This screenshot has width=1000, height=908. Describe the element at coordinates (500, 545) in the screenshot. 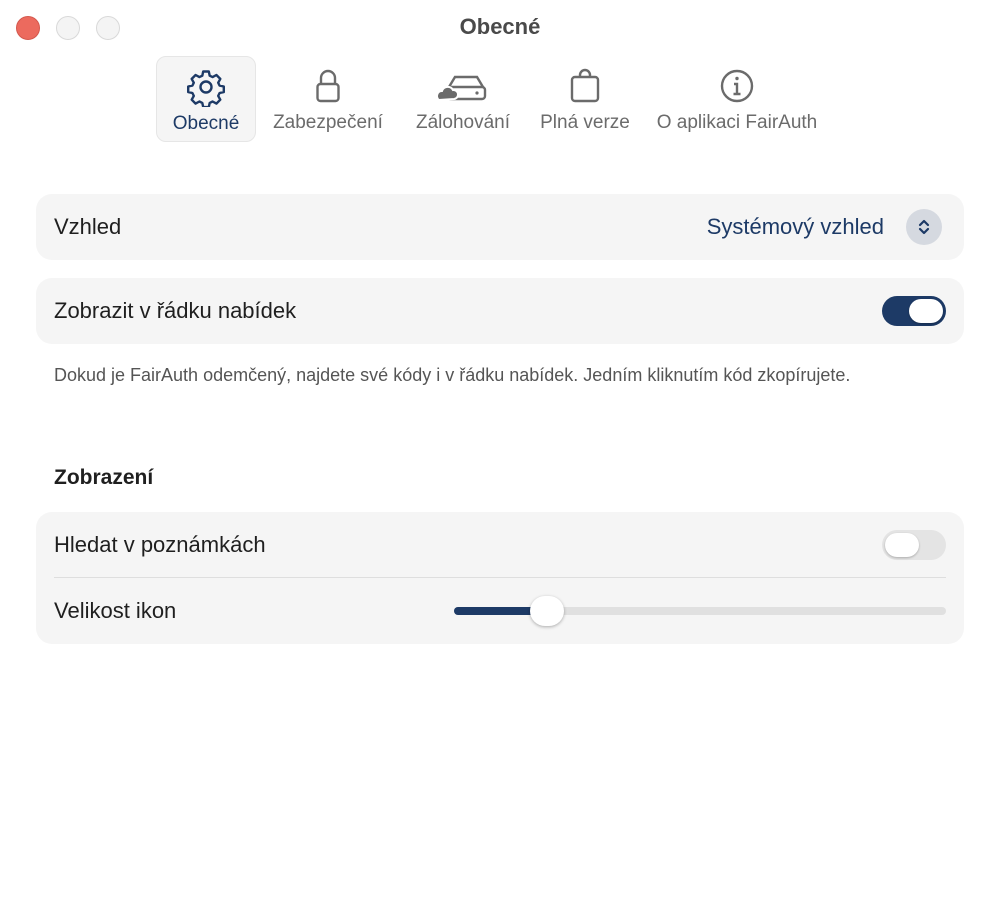

I see `search-notes-row: Hledat v poznámkách` at that location.